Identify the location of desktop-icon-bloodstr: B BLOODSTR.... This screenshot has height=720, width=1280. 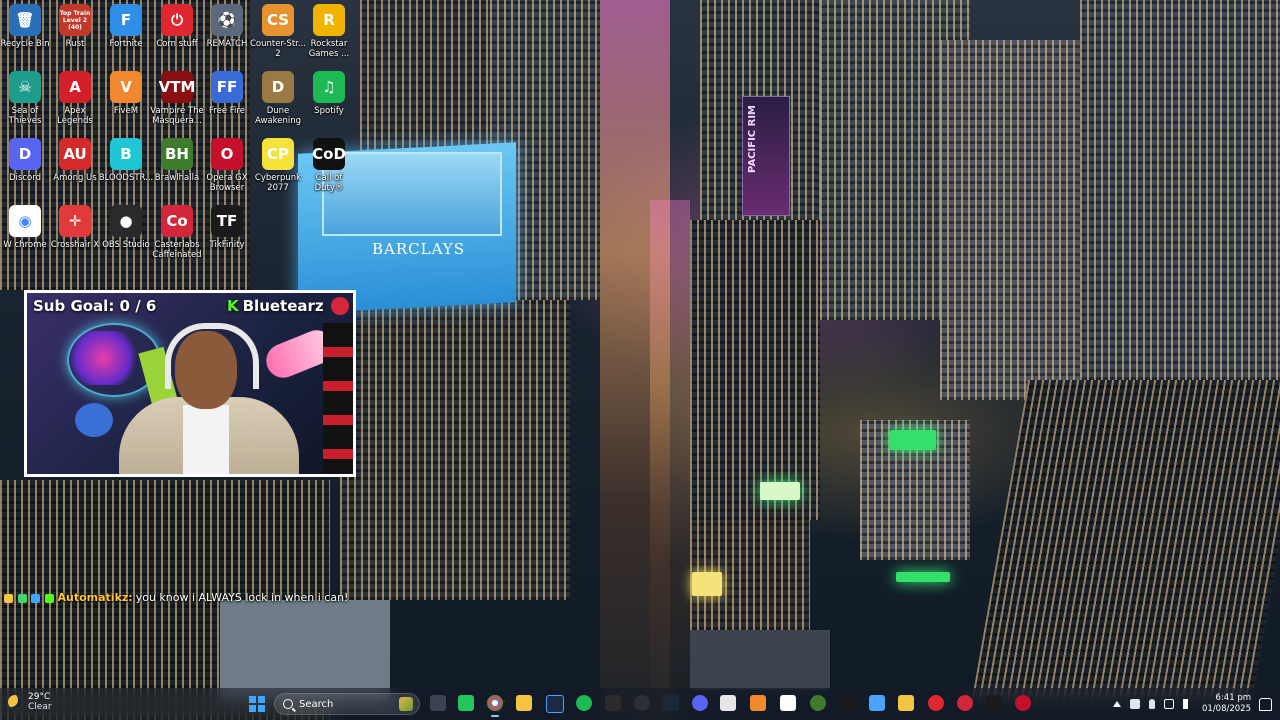
(126, 160).